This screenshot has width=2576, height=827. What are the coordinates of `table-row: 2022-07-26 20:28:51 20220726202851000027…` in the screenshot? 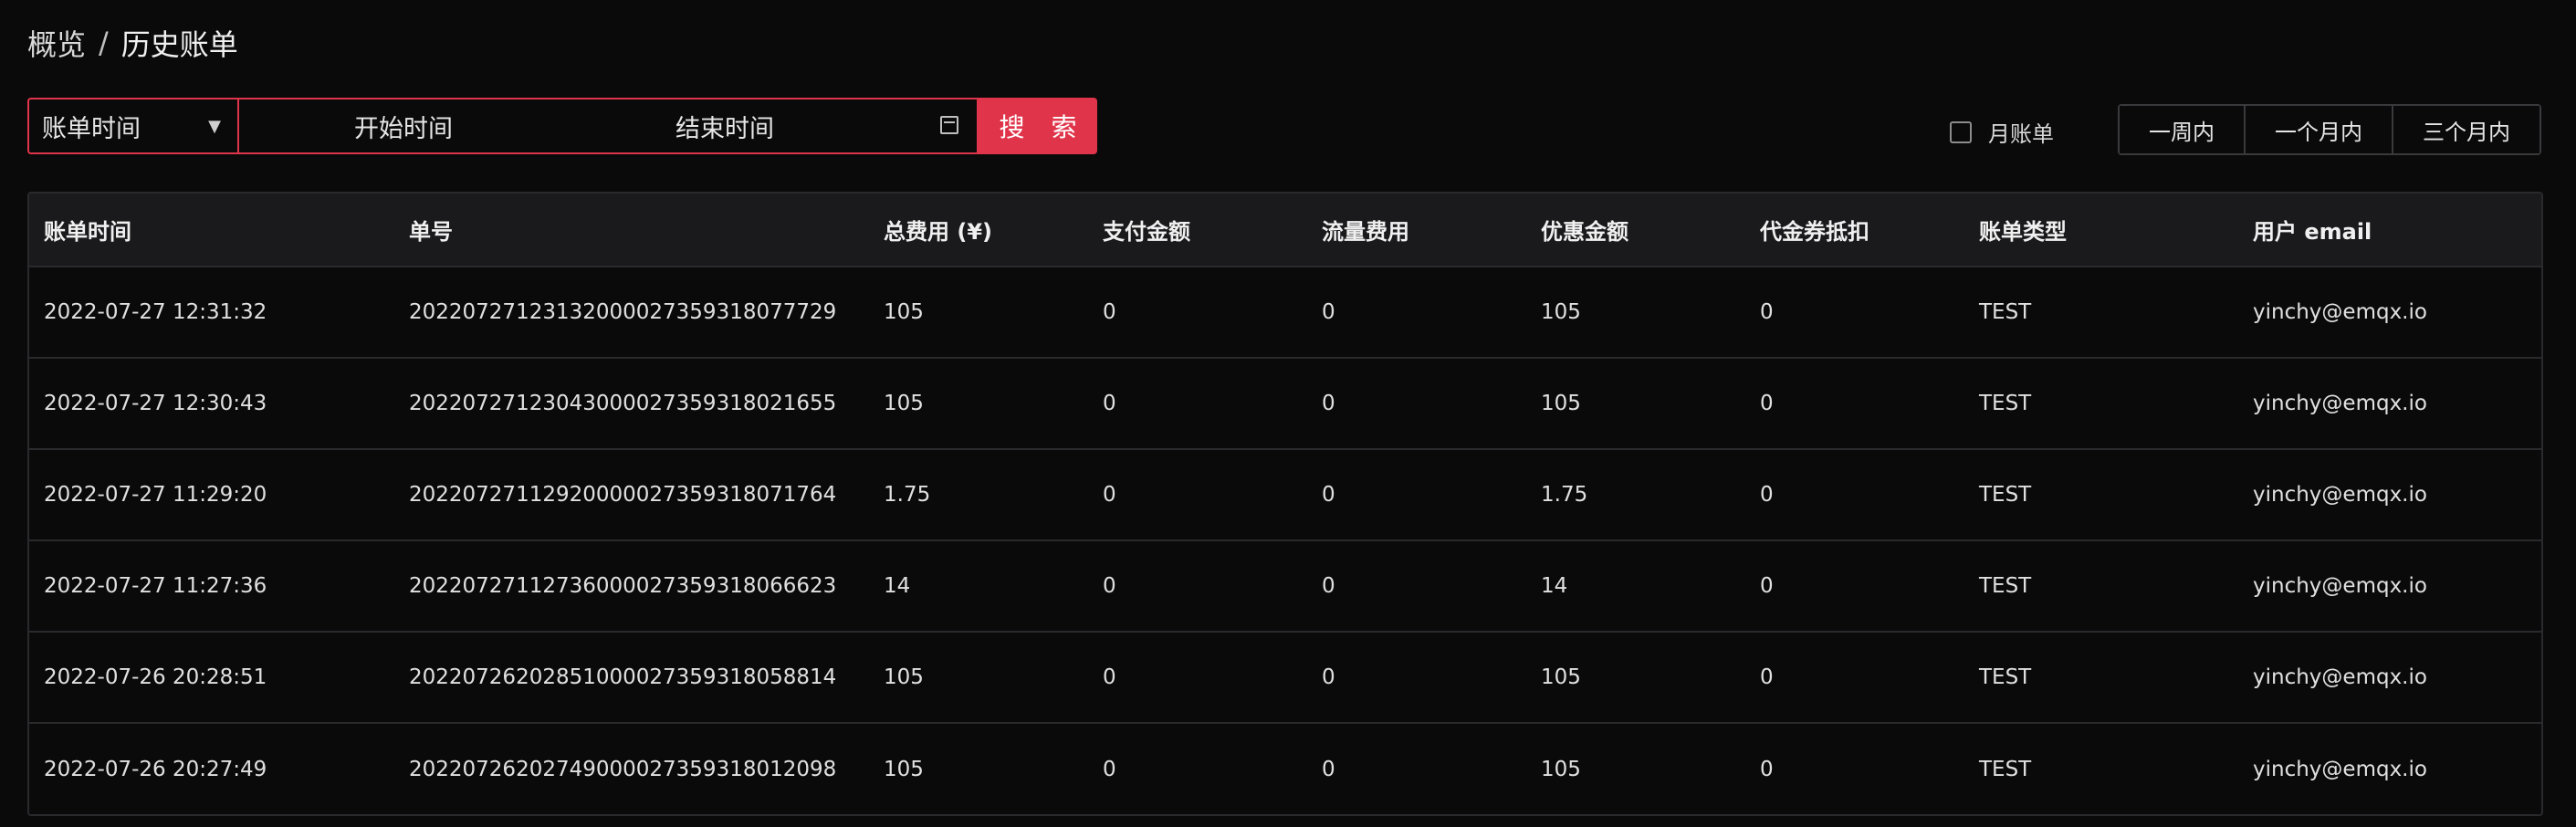 It's located at (1285, 677).